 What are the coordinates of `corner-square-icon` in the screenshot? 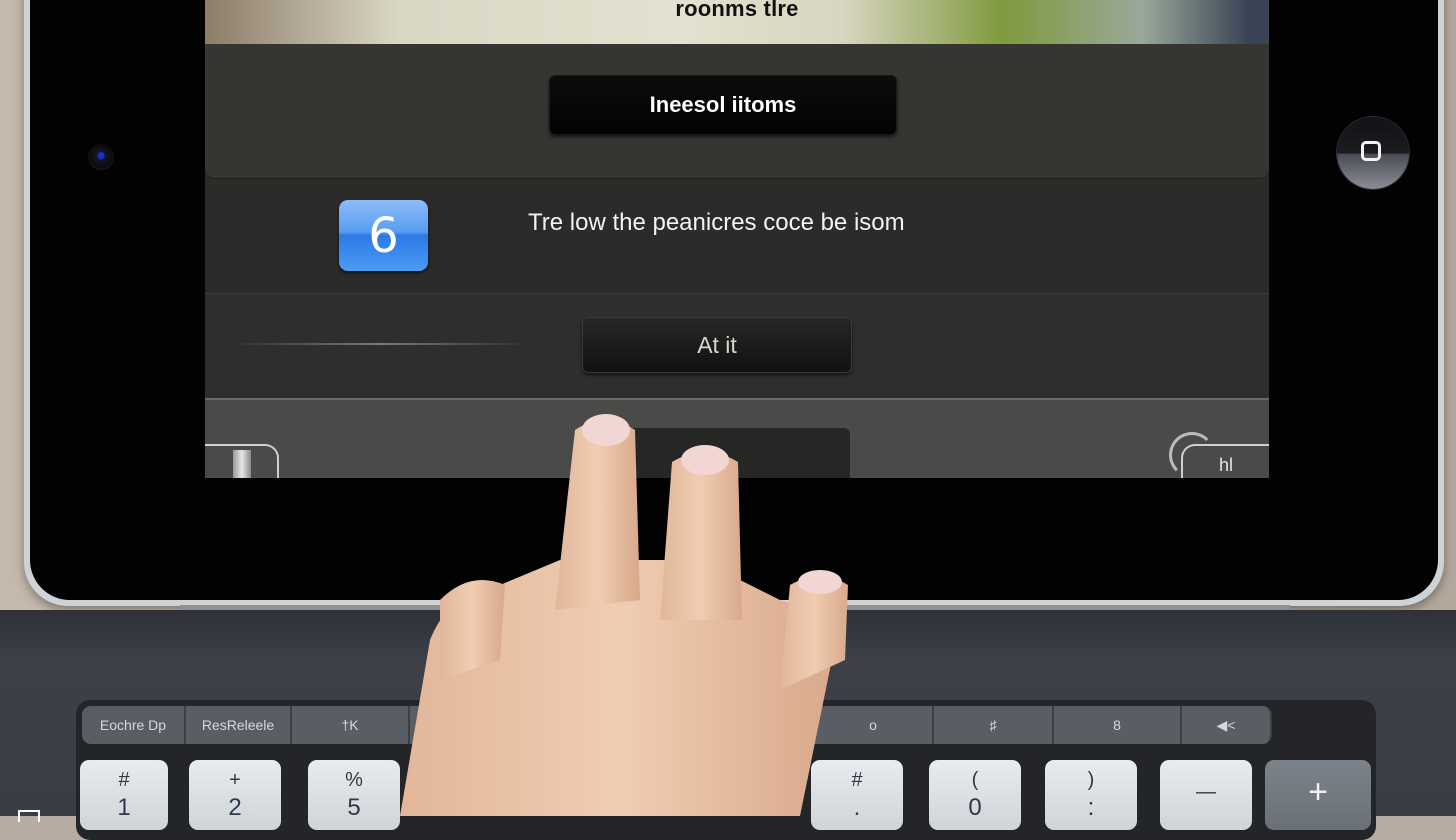 It's located at (29, 816).